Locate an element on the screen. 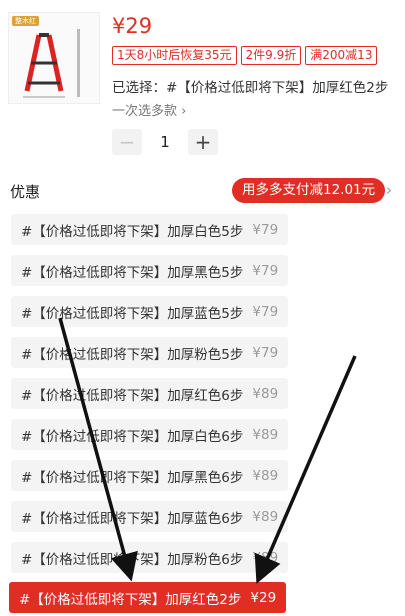 This screenshot has width=405, height=616. variant-option: #【价格过低即将下架】加厚红色6步 ¥89 is located at coordinates (150, 393).